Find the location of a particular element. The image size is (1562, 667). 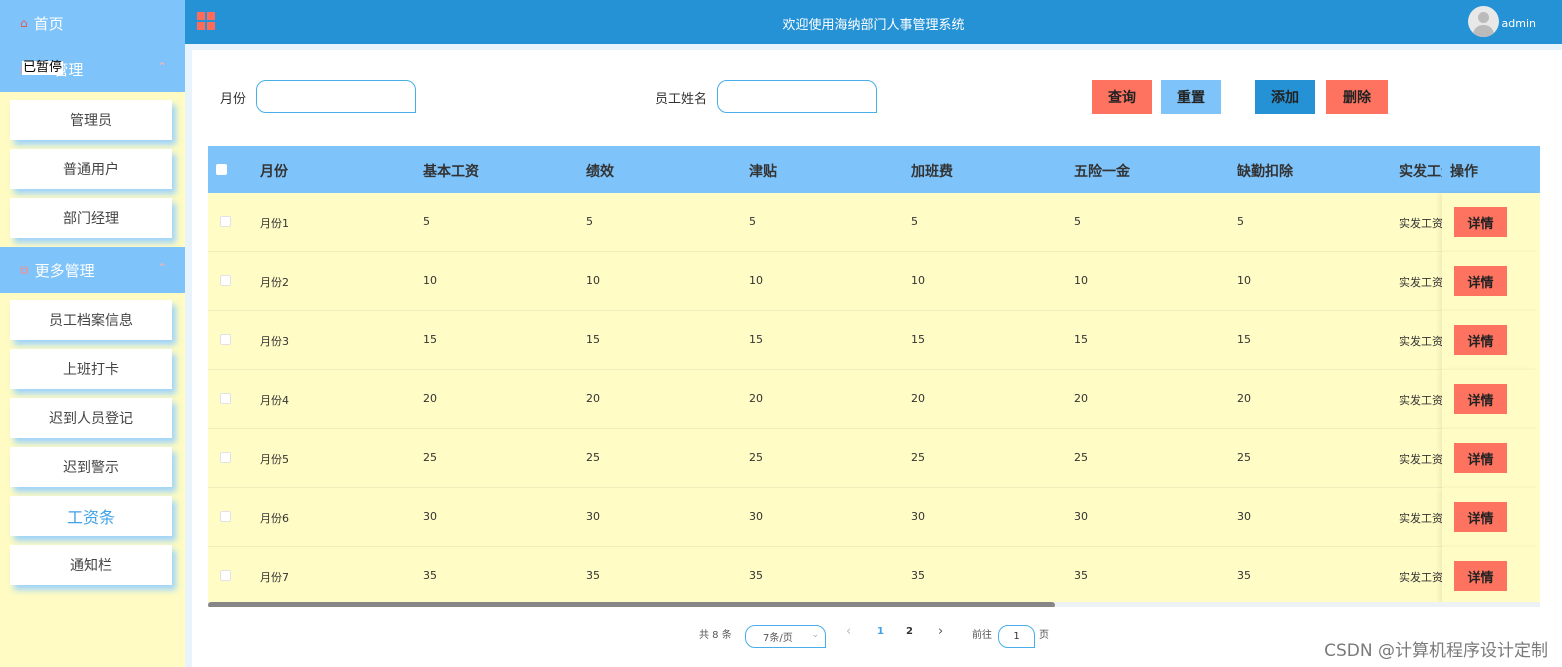

table-row: 月份3 15 15 15 15 15 15 实发工资3 详情 is located at coordinates (874, 340).